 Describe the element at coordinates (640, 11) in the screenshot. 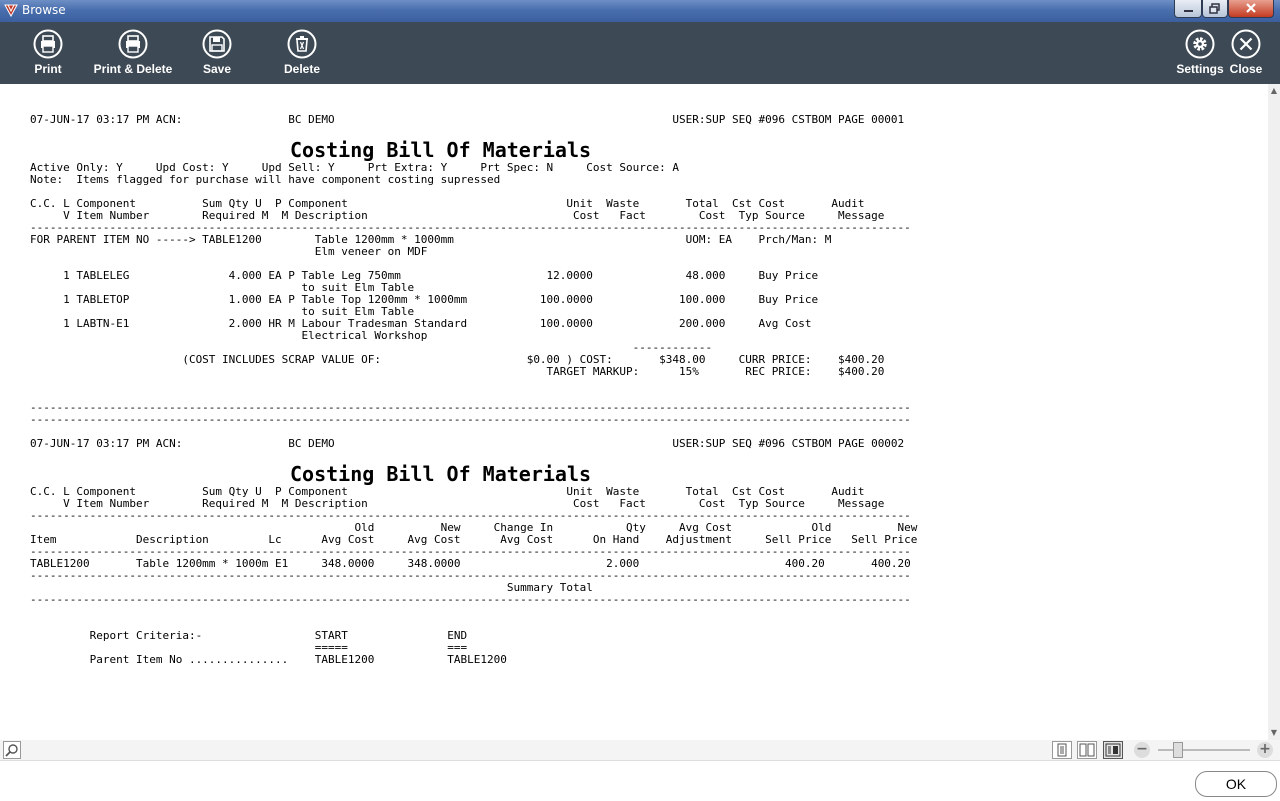

I see `title-bar: Browse` at that location.